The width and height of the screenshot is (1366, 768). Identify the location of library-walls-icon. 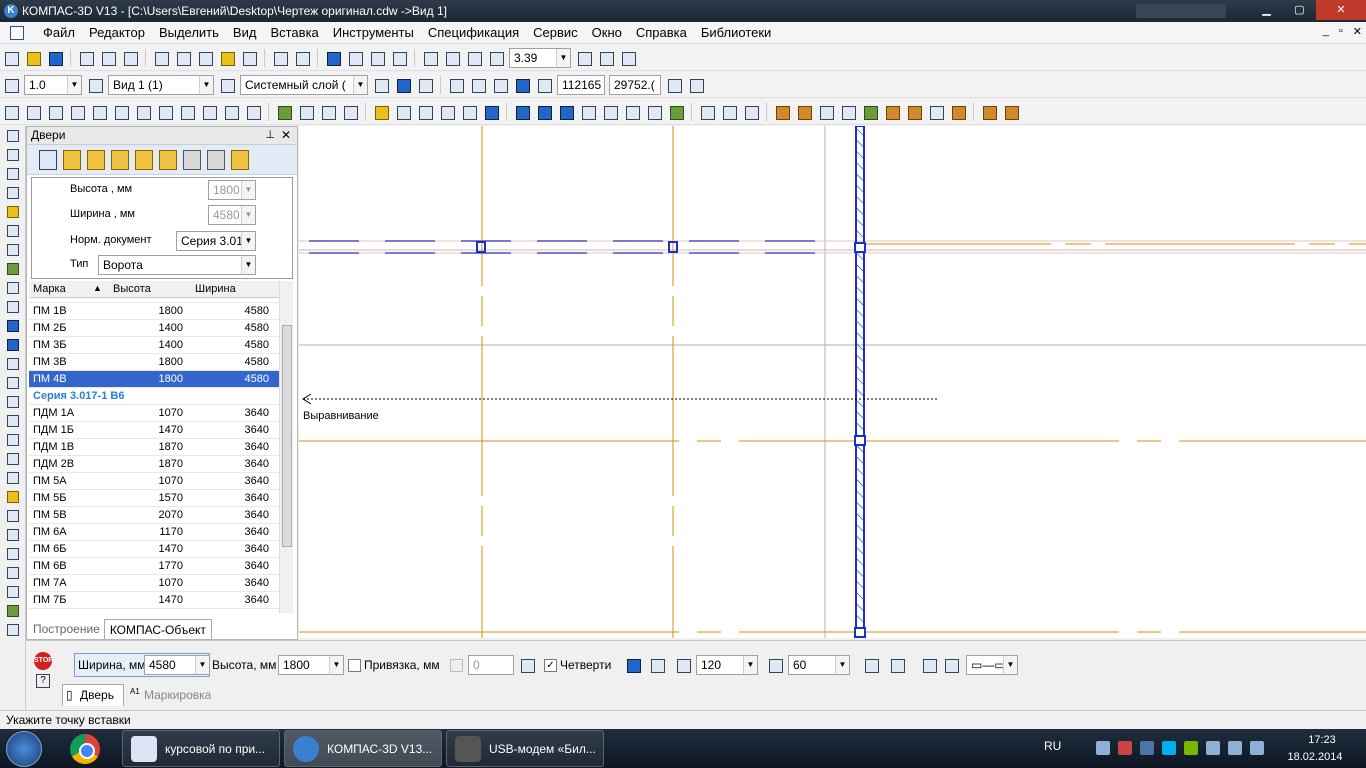
(425, 112).